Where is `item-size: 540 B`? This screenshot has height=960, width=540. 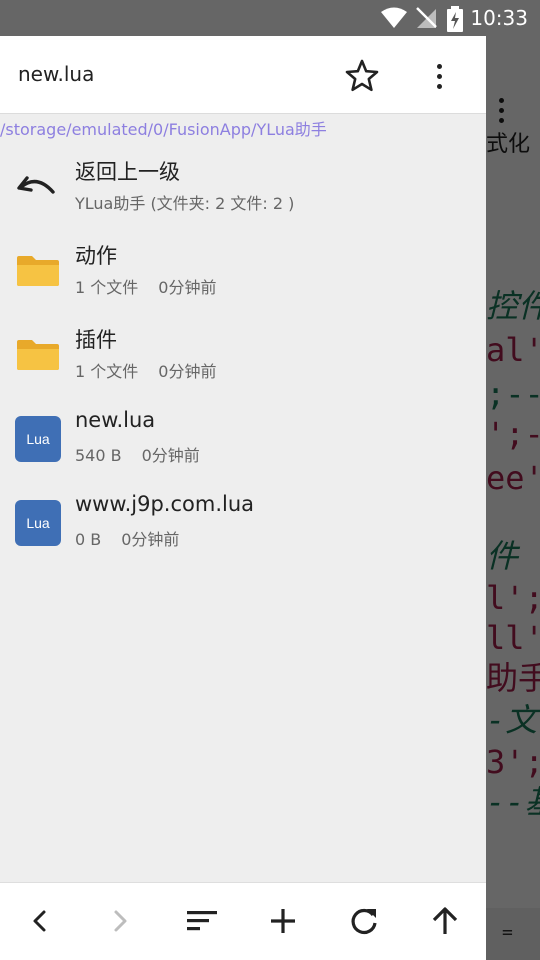 item-size: 540 B is located at coordinates (98, 455).